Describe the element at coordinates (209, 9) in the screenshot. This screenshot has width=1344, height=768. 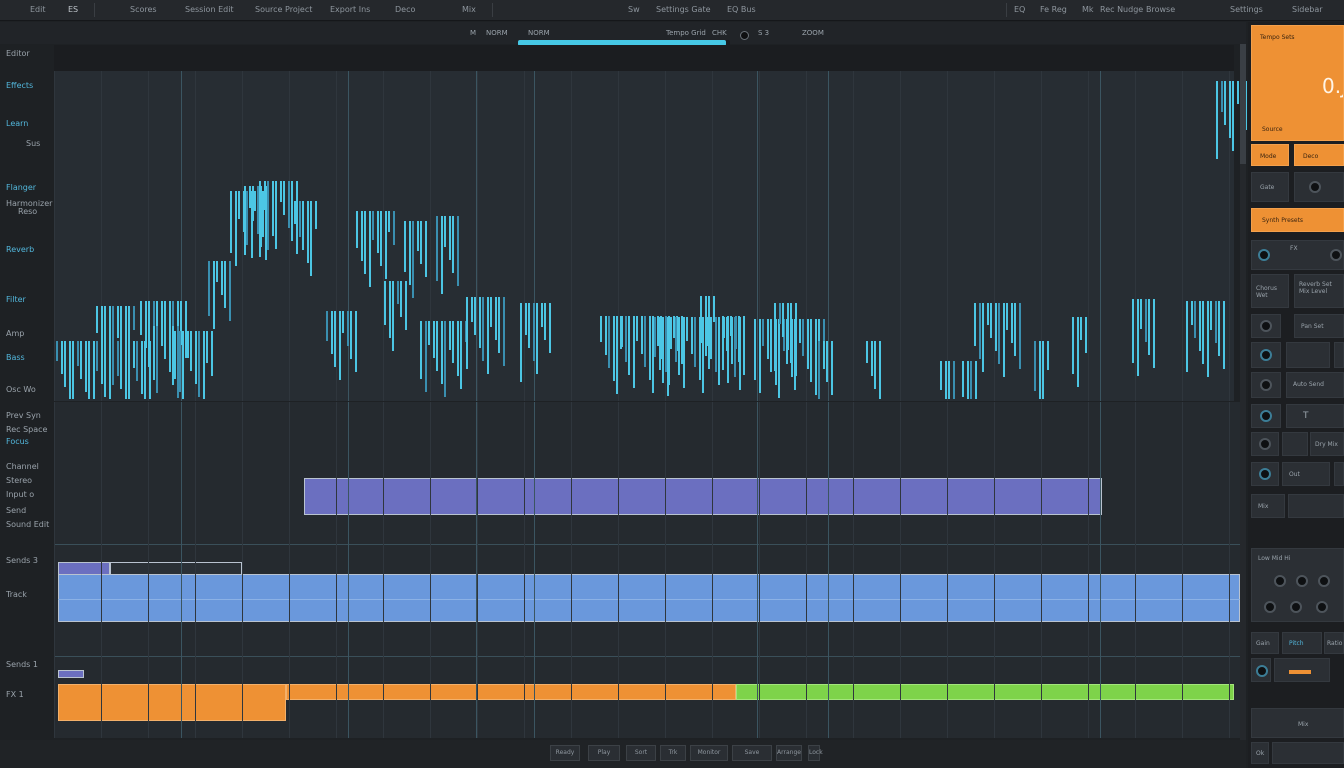
I see `menu-item-session-edit: Session Edit` at that location.